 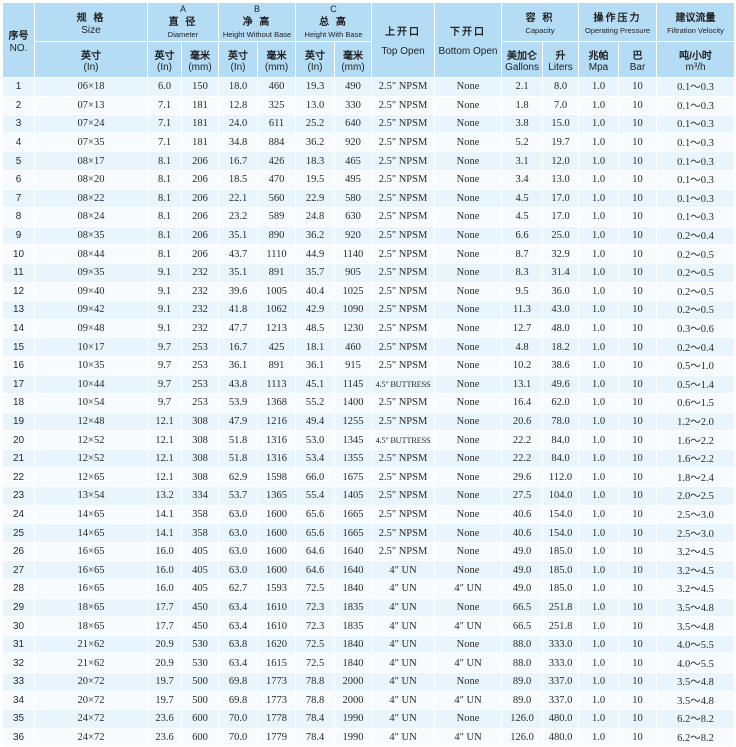 I want to click on cell-height-without-base-in: 51.8, so click(x=238, y=440).